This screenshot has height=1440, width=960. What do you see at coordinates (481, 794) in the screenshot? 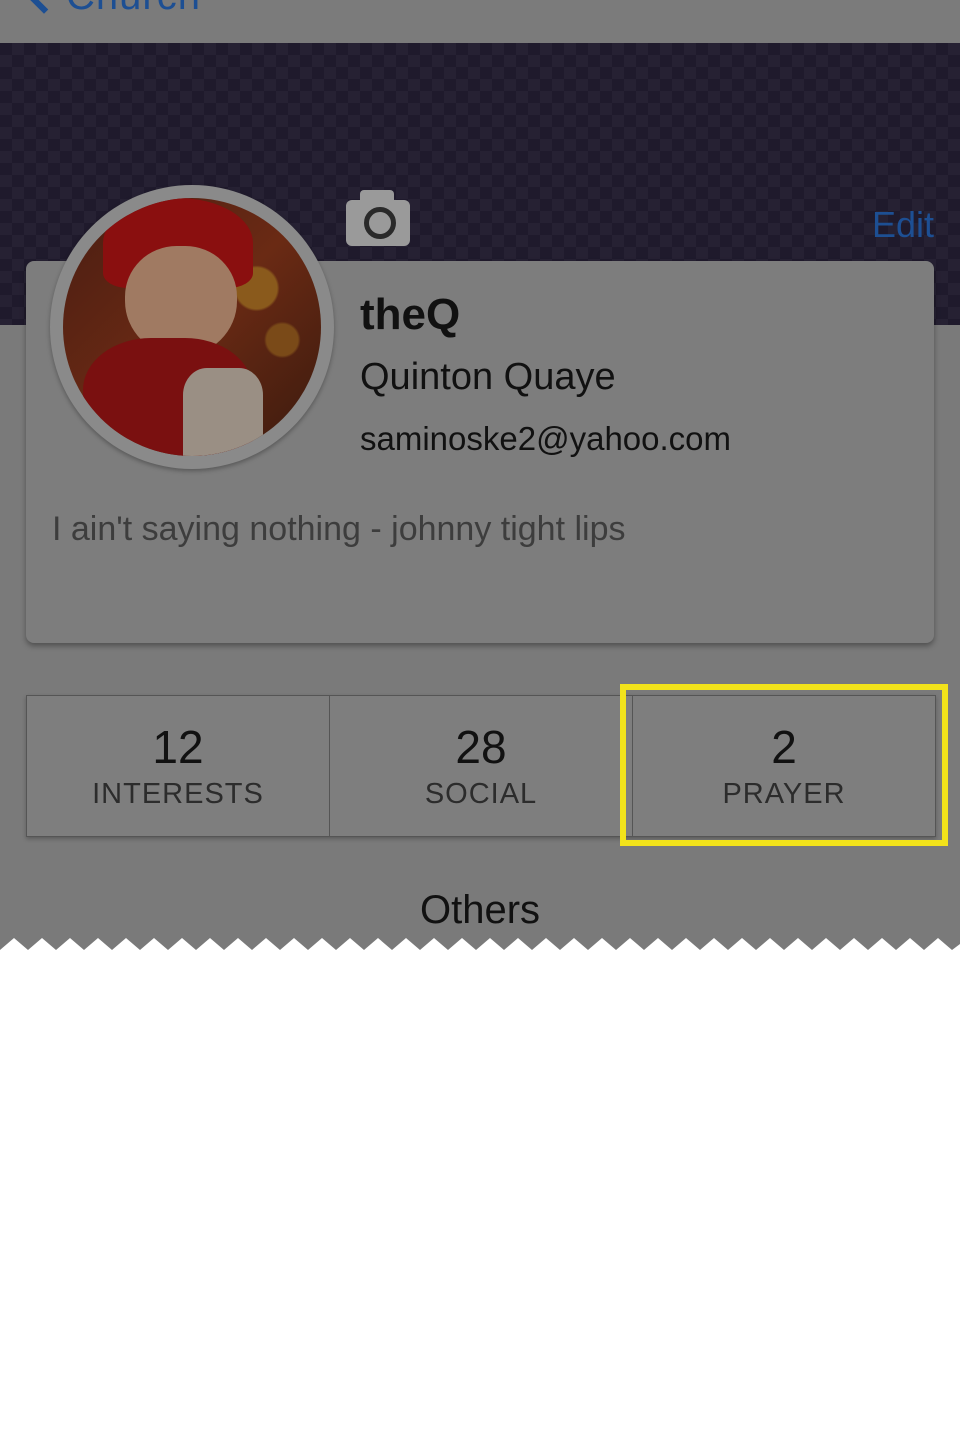
I see `stat-label: SOCIAL` at bounding box center [481, 794].